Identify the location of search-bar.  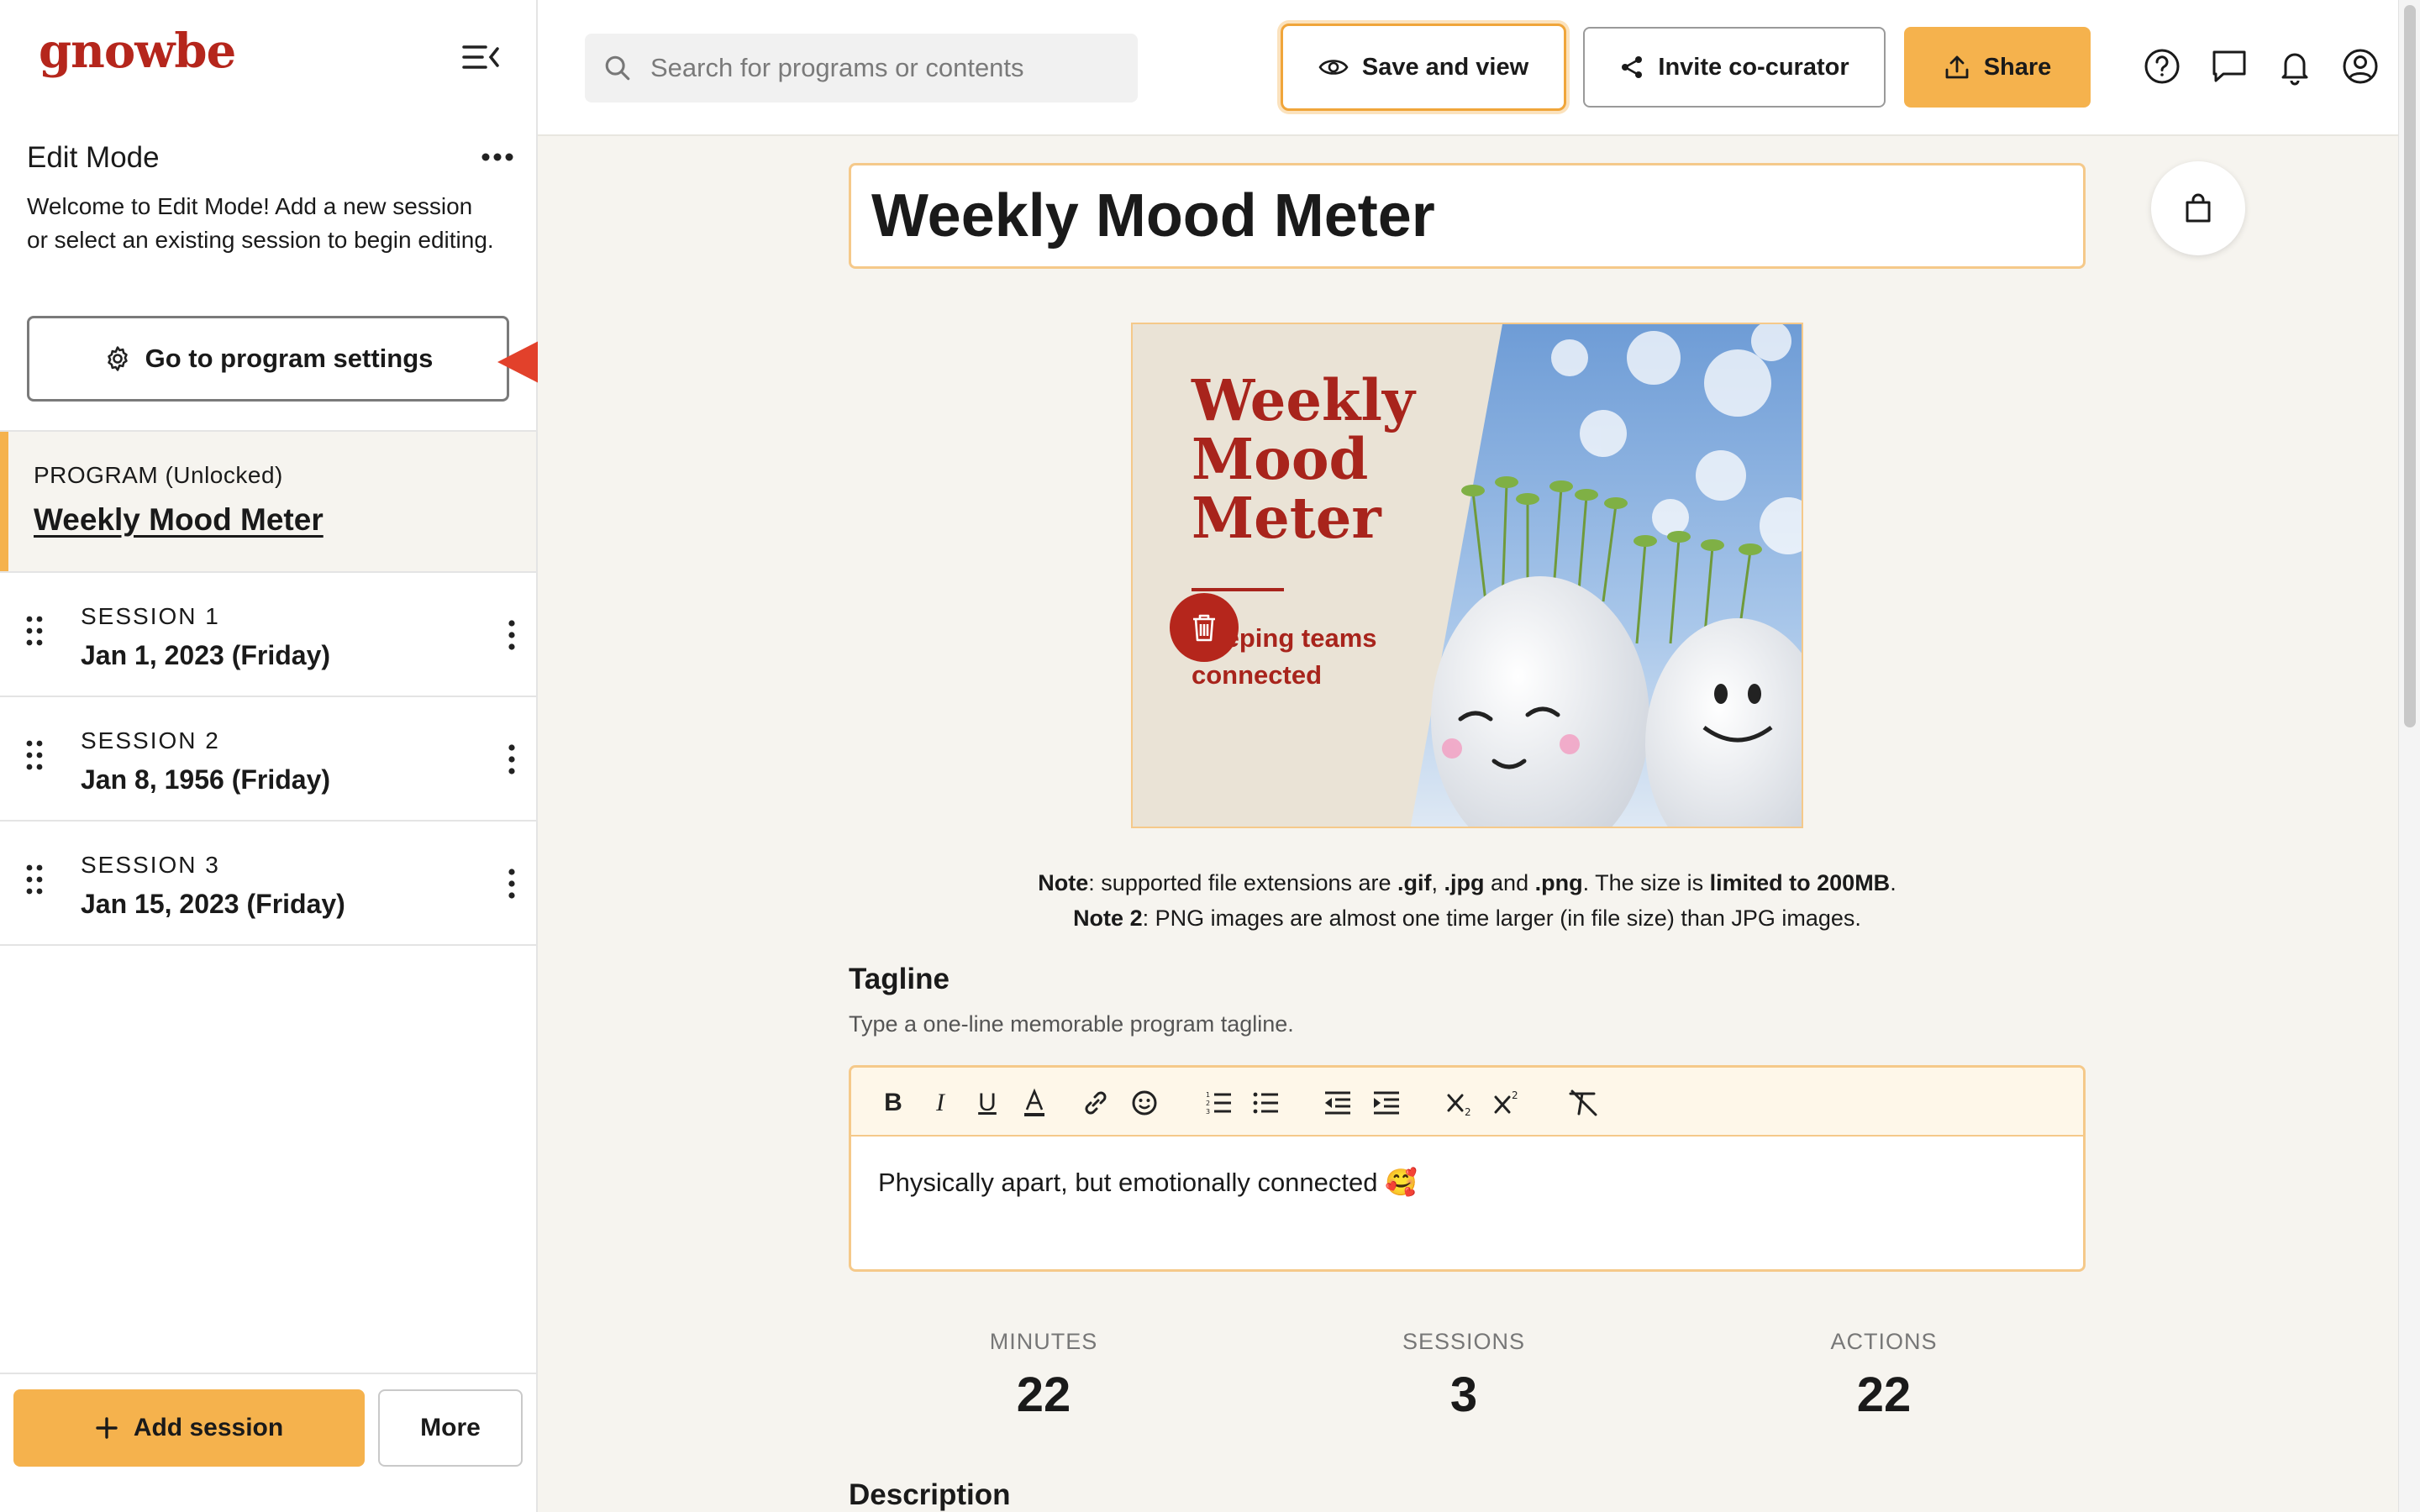
(862, 68).